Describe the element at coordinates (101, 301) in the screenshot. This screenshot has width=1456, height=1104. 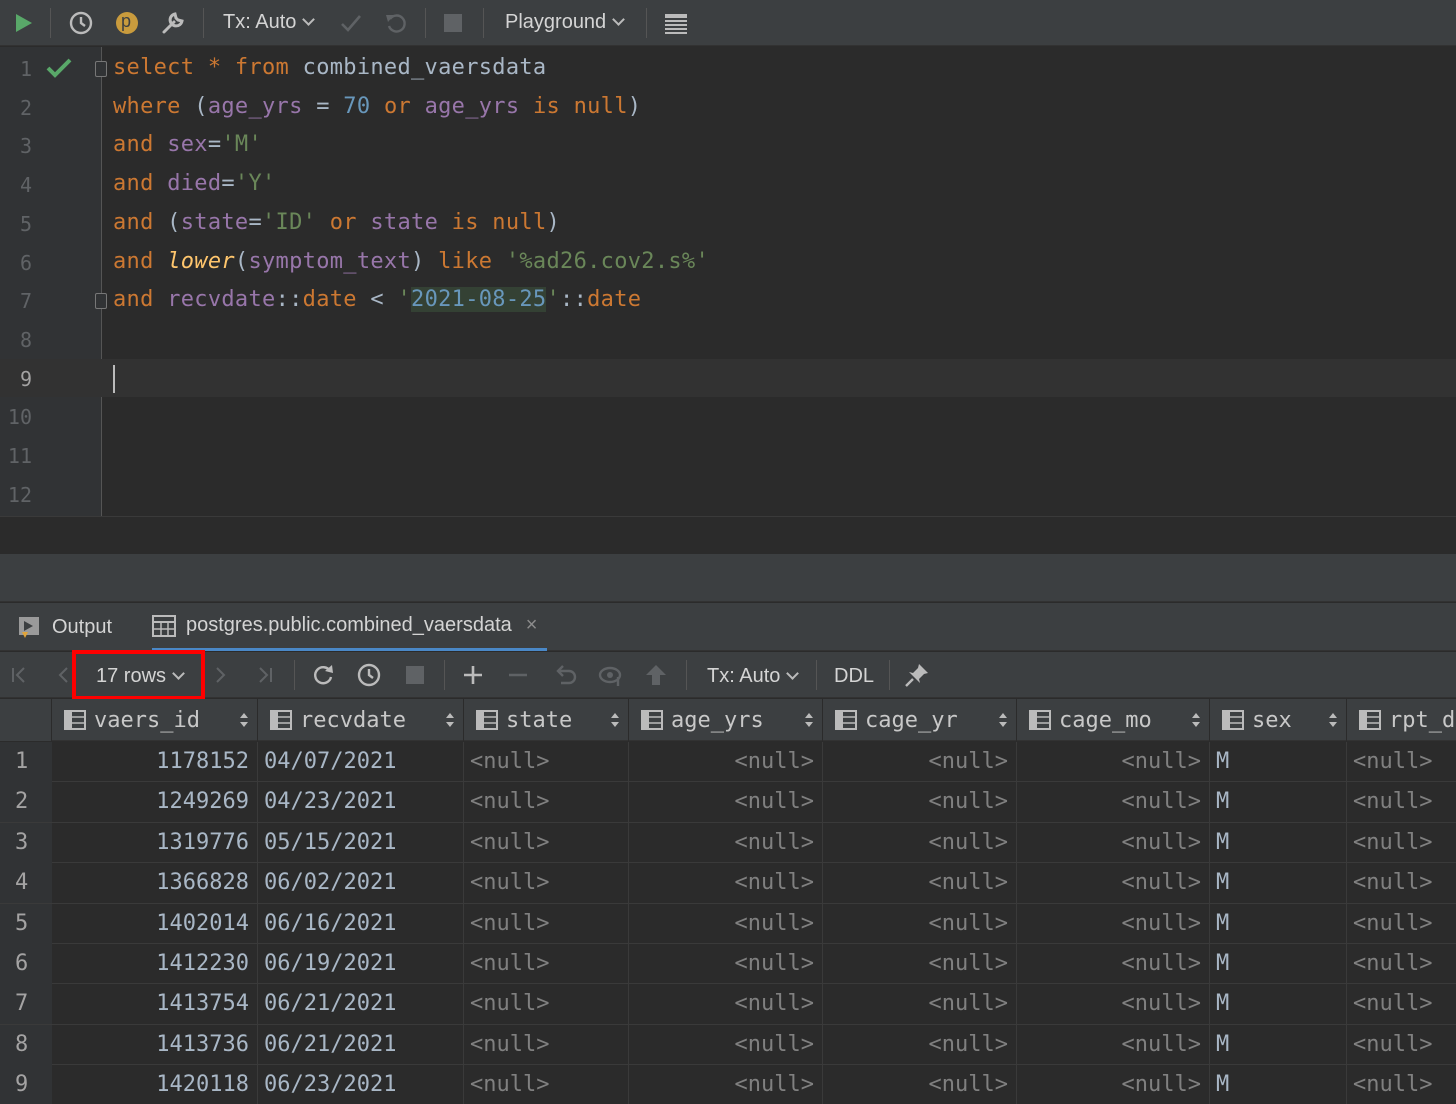
I see `fold-marker-icon` at that location.